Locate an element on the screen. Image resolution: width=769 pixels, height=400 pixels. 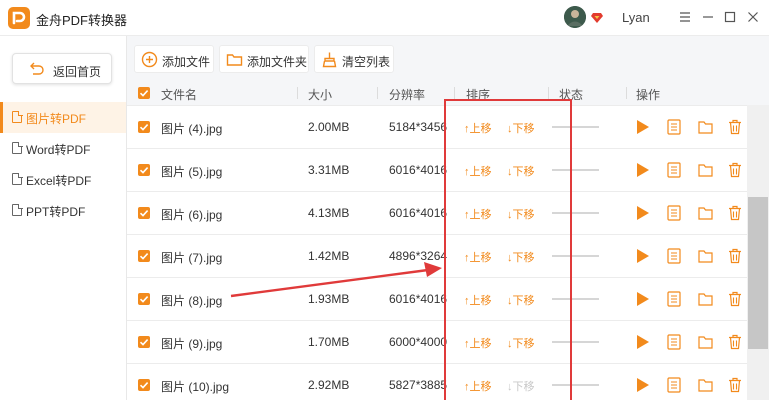
file-name: 图片 (6).jpg is located at coordinates (192, 215).